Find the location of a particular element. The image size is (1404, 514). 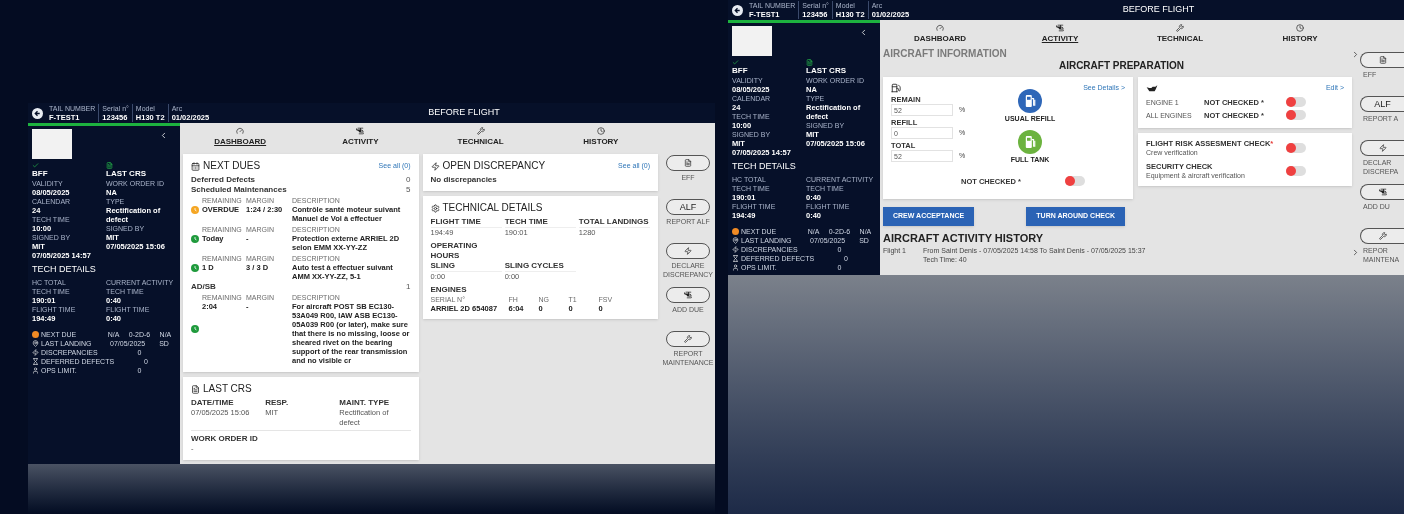

page-heading: AIRCRAFT PREPARATION is located at coordinates (1121, 66).